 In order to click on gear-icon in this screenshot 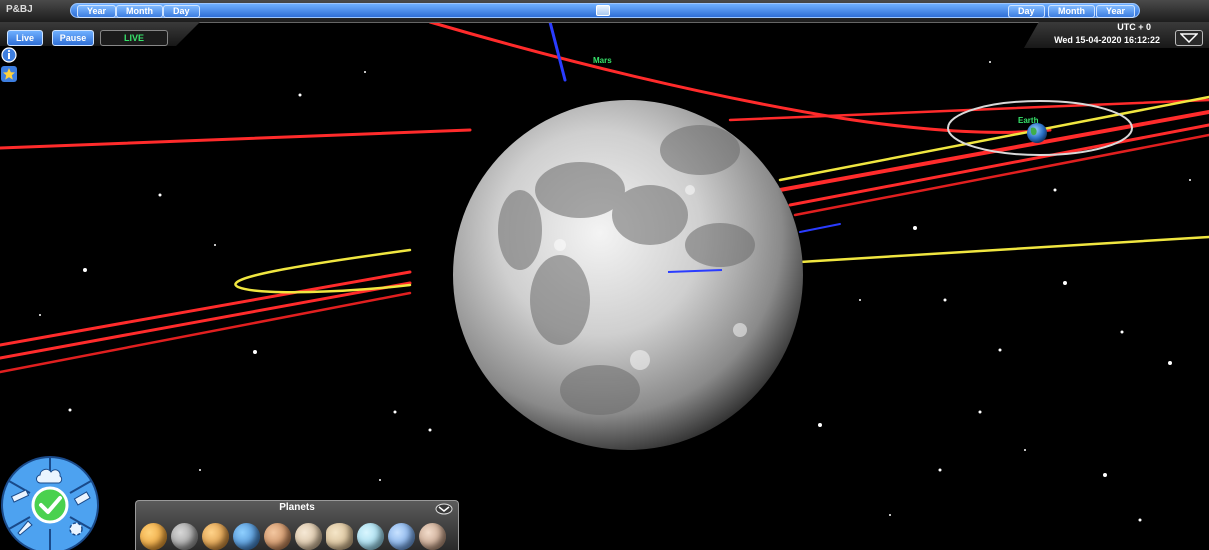, I will do `click(76, 529)`.